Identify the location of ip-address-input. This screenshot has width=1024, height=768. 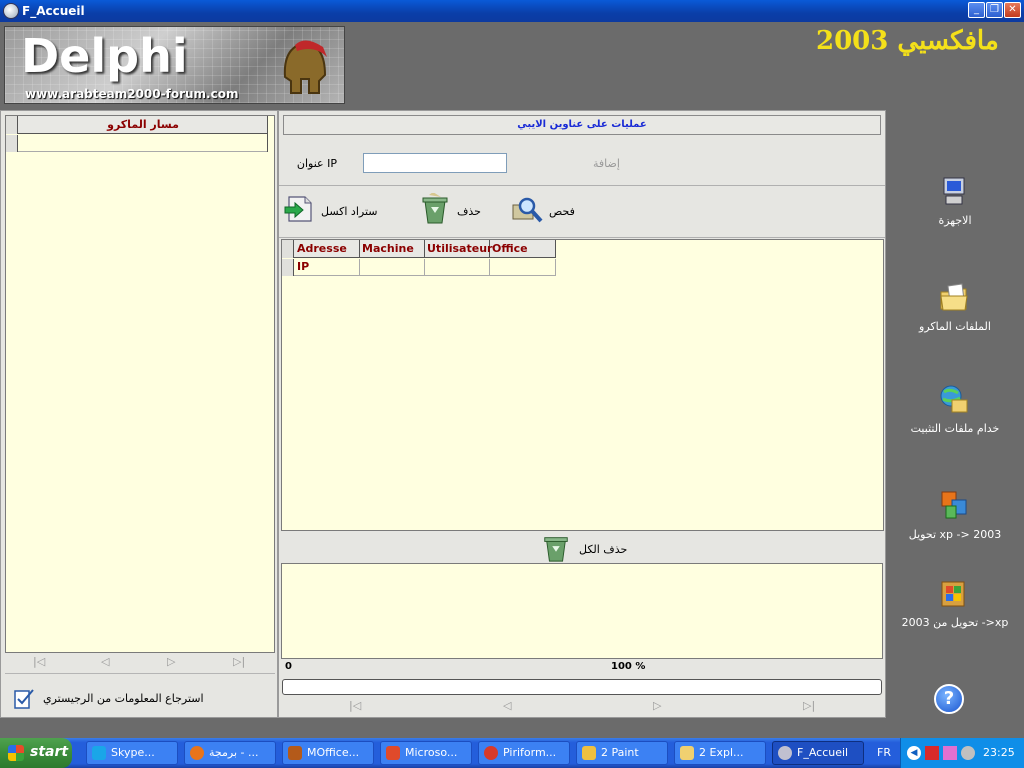
(435, 163).